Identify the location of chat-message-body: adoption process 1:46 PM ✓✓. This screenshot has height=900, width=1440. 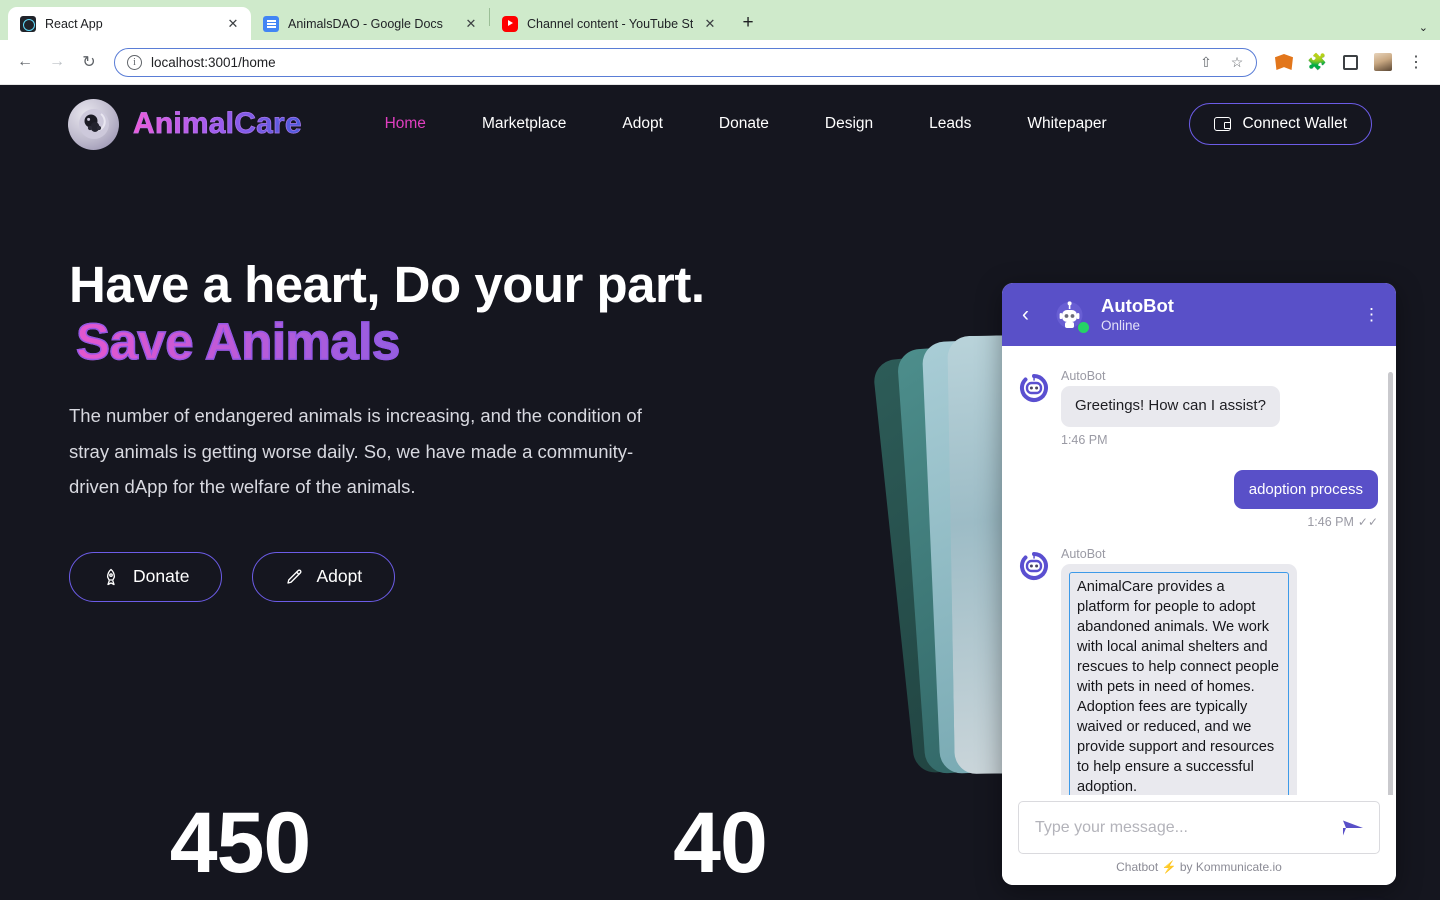
(1305, 499).